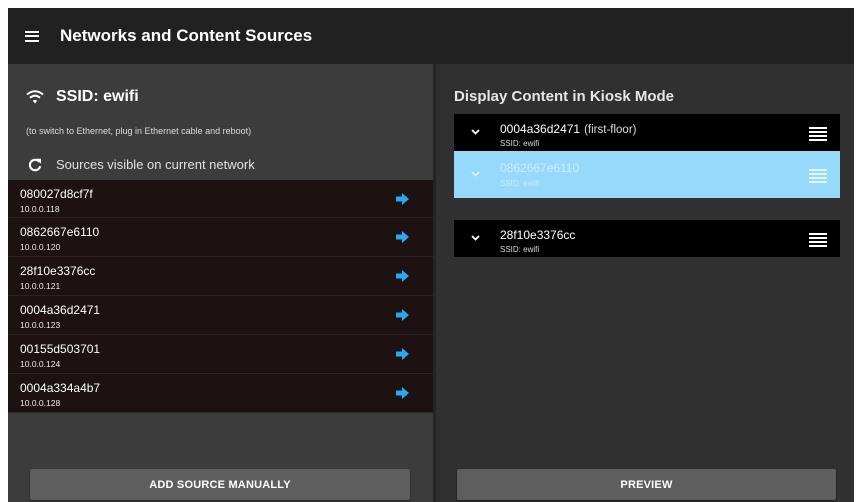 This screenshot has height=502, width=862. Describe the element at coordinates (155, 164) in the screenshot. I see `sources-title: Sources visible on current network` at that location.